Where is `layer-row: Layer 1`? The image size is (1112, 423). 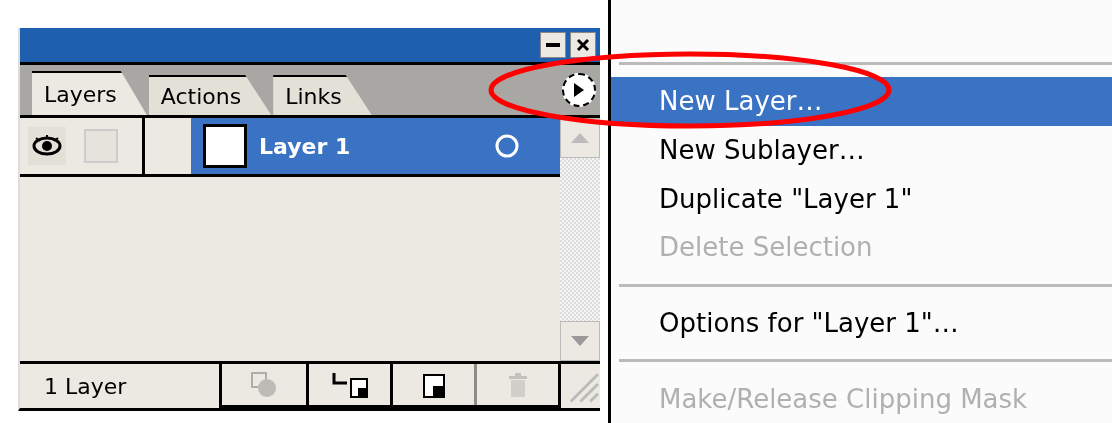
layer-row: Layer 1 is located at coordinates (375, 146).